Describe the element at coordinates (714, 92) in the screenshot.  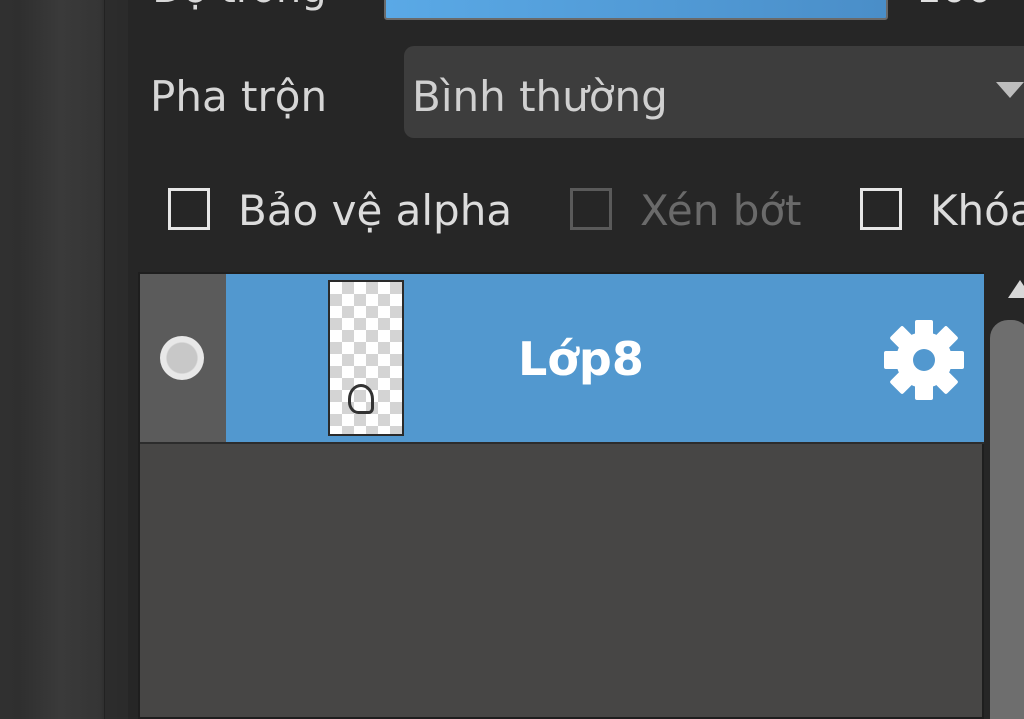
I see `blend-mode-dropdown: Bình thường` at that location.